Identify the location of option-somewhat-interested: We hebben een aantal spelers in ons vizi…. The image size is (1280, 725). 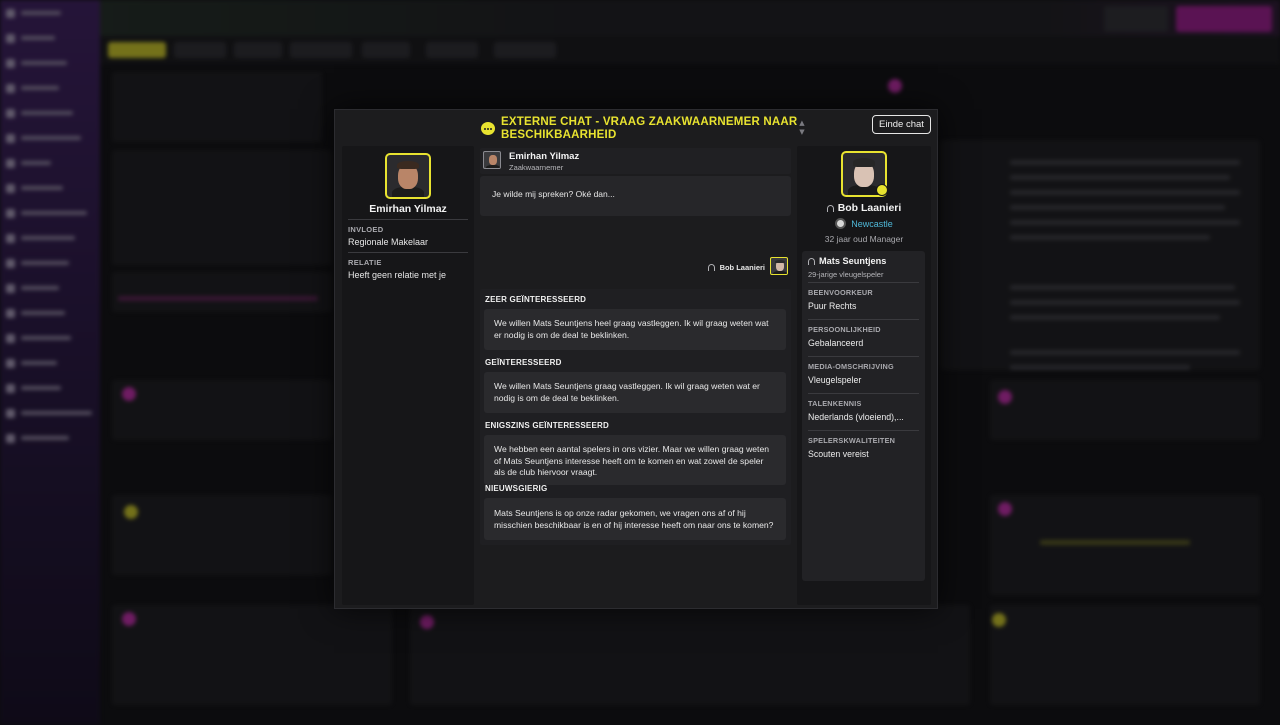
(635, 460).